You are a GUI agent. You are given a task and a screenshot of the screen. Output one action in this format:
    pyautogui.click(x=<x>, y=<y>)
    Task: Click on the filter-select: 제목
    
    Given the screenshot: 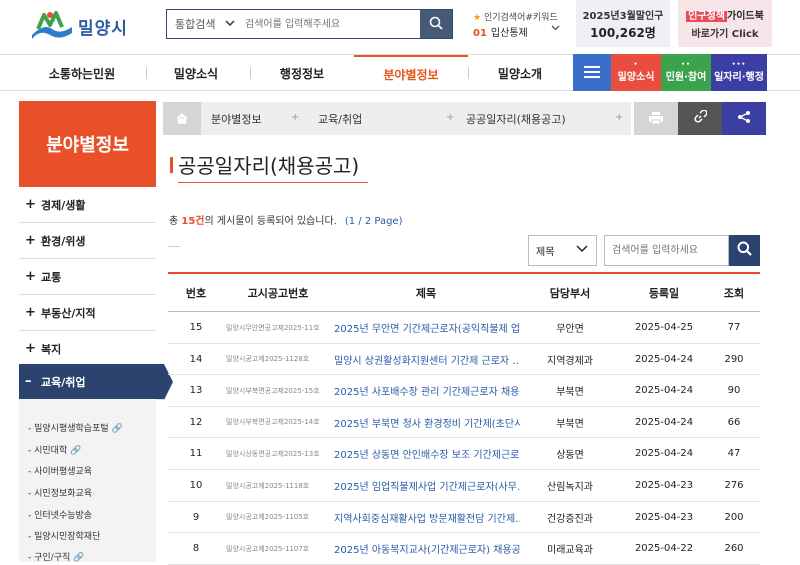 What is the action you would take?
    pyautogui.click(x=562, y=250)
    